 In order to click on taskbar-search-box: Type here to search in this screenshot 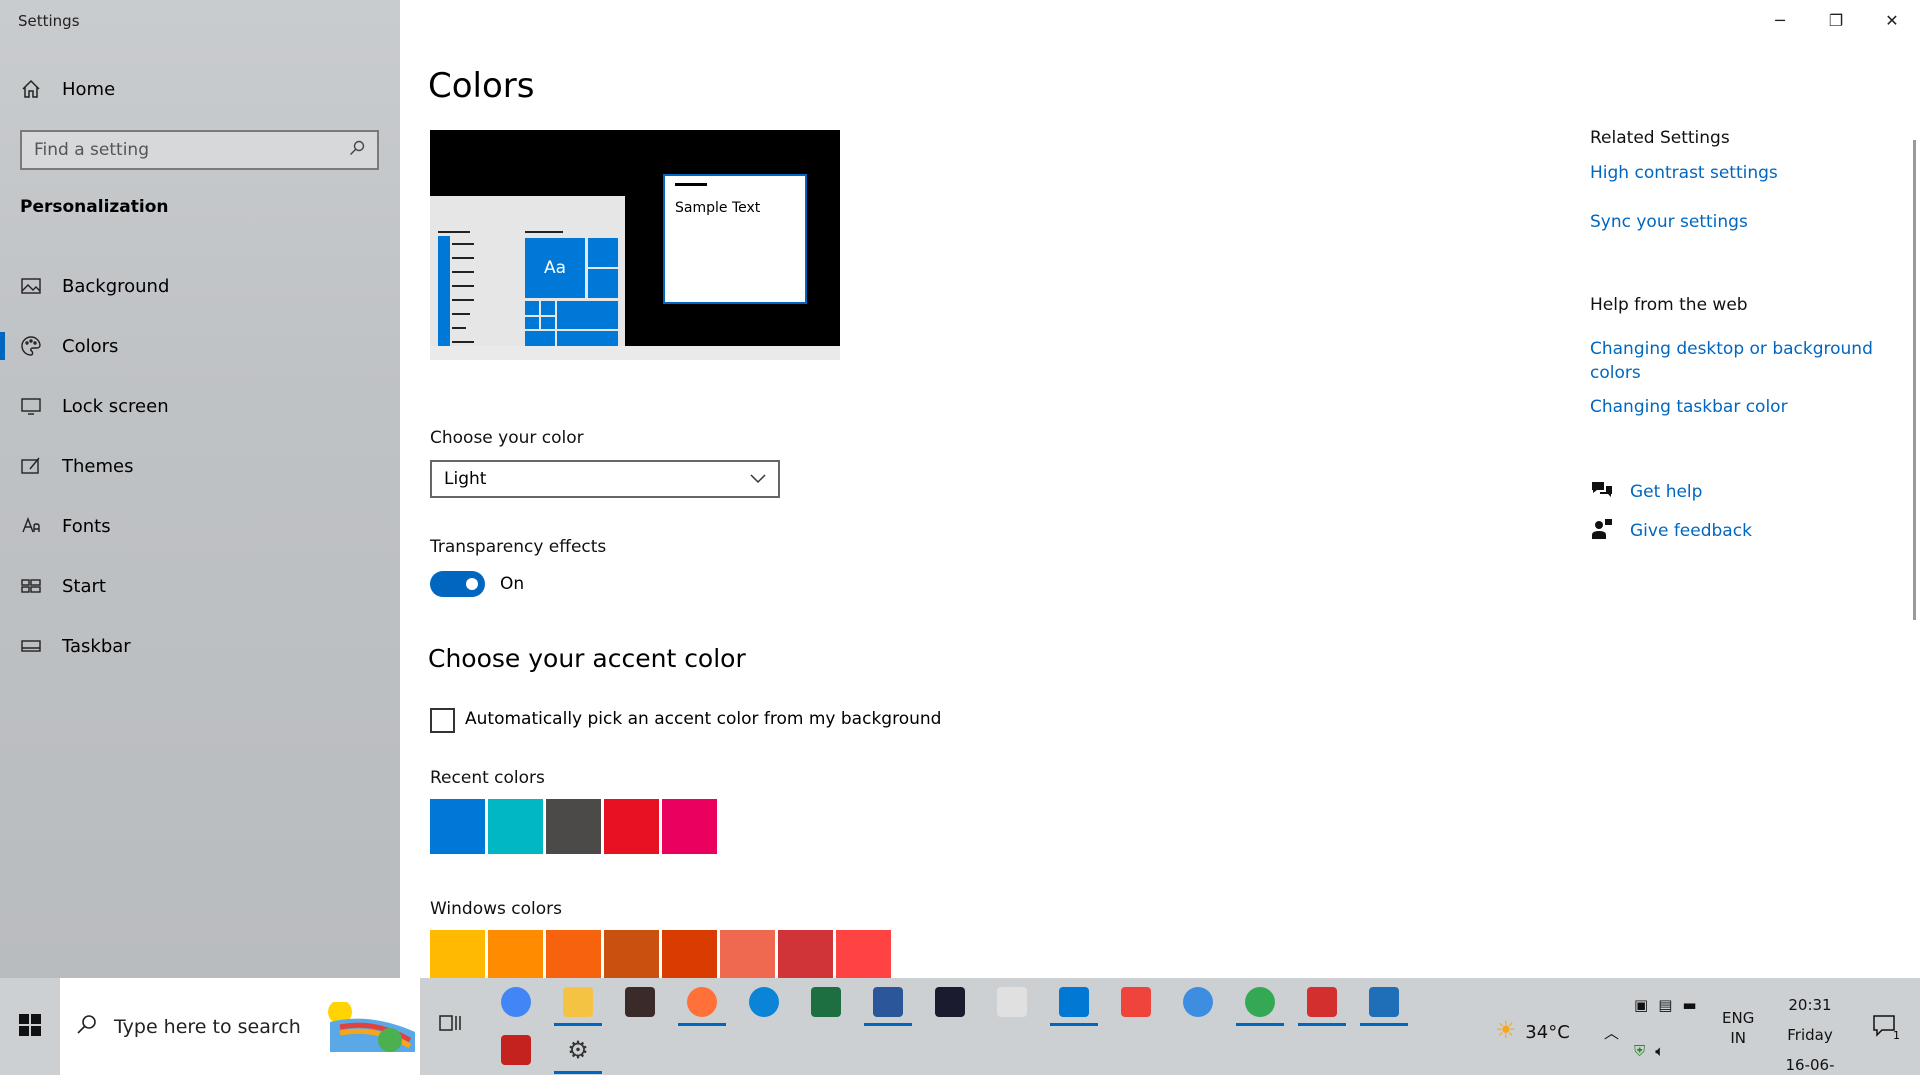, I will do `click(240, 1026)`.